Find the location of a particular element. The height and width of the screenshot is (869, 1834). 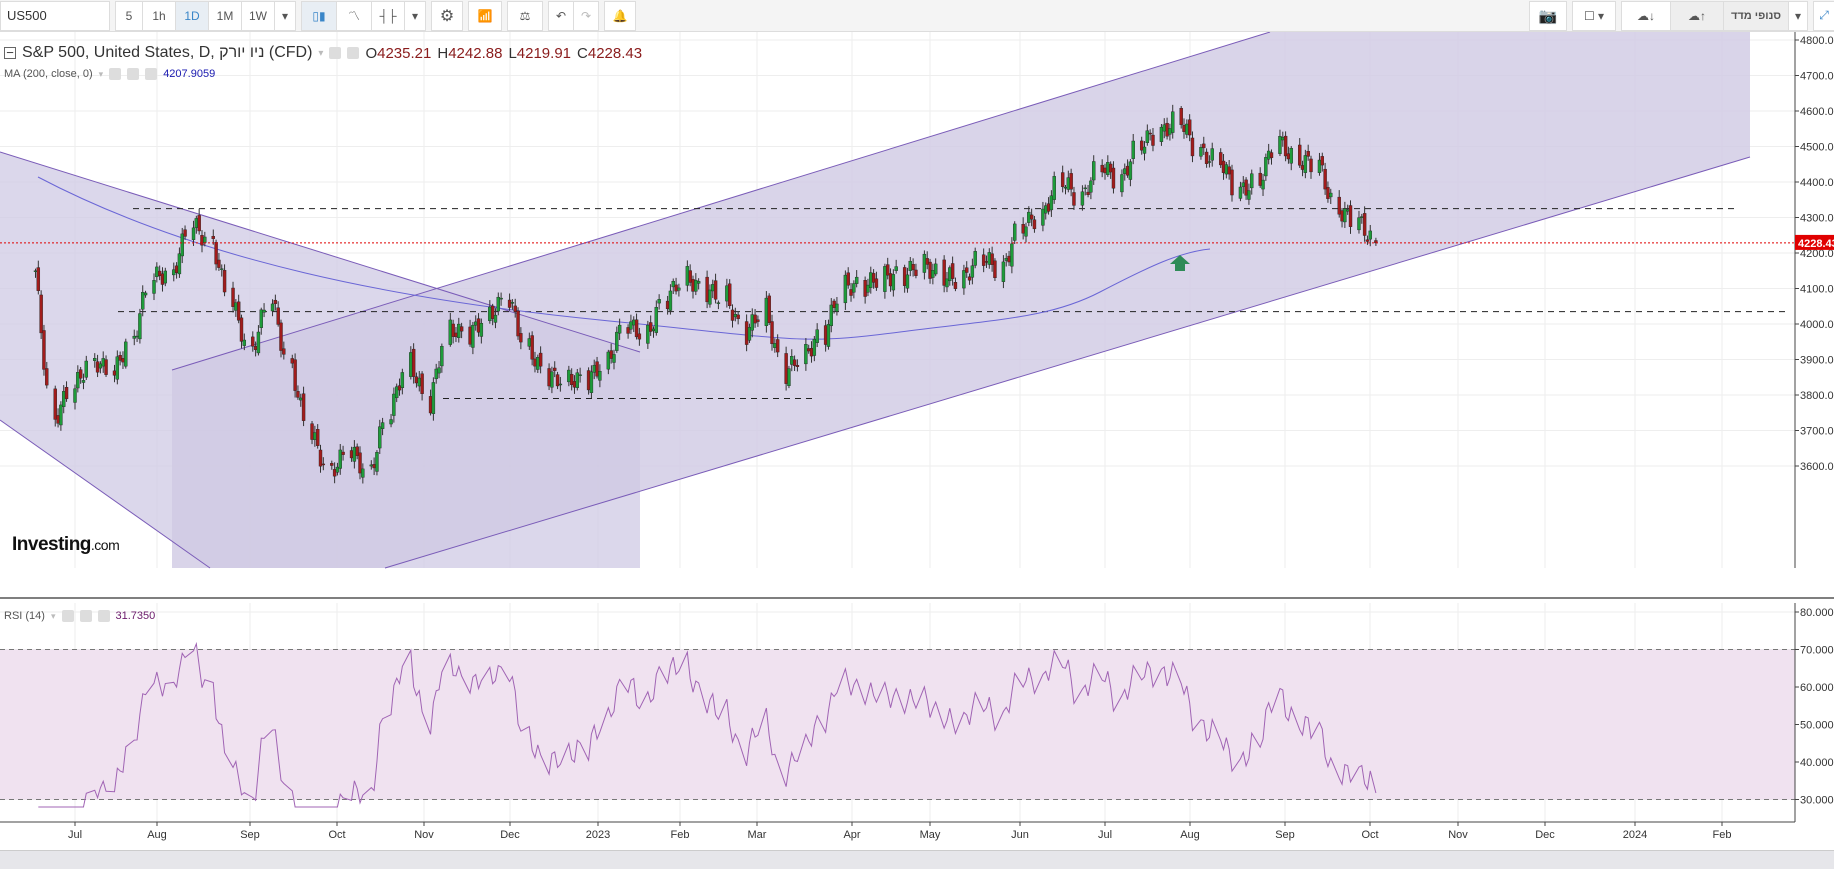

undo-icon: ↶ is located at coordinates (561, 15).